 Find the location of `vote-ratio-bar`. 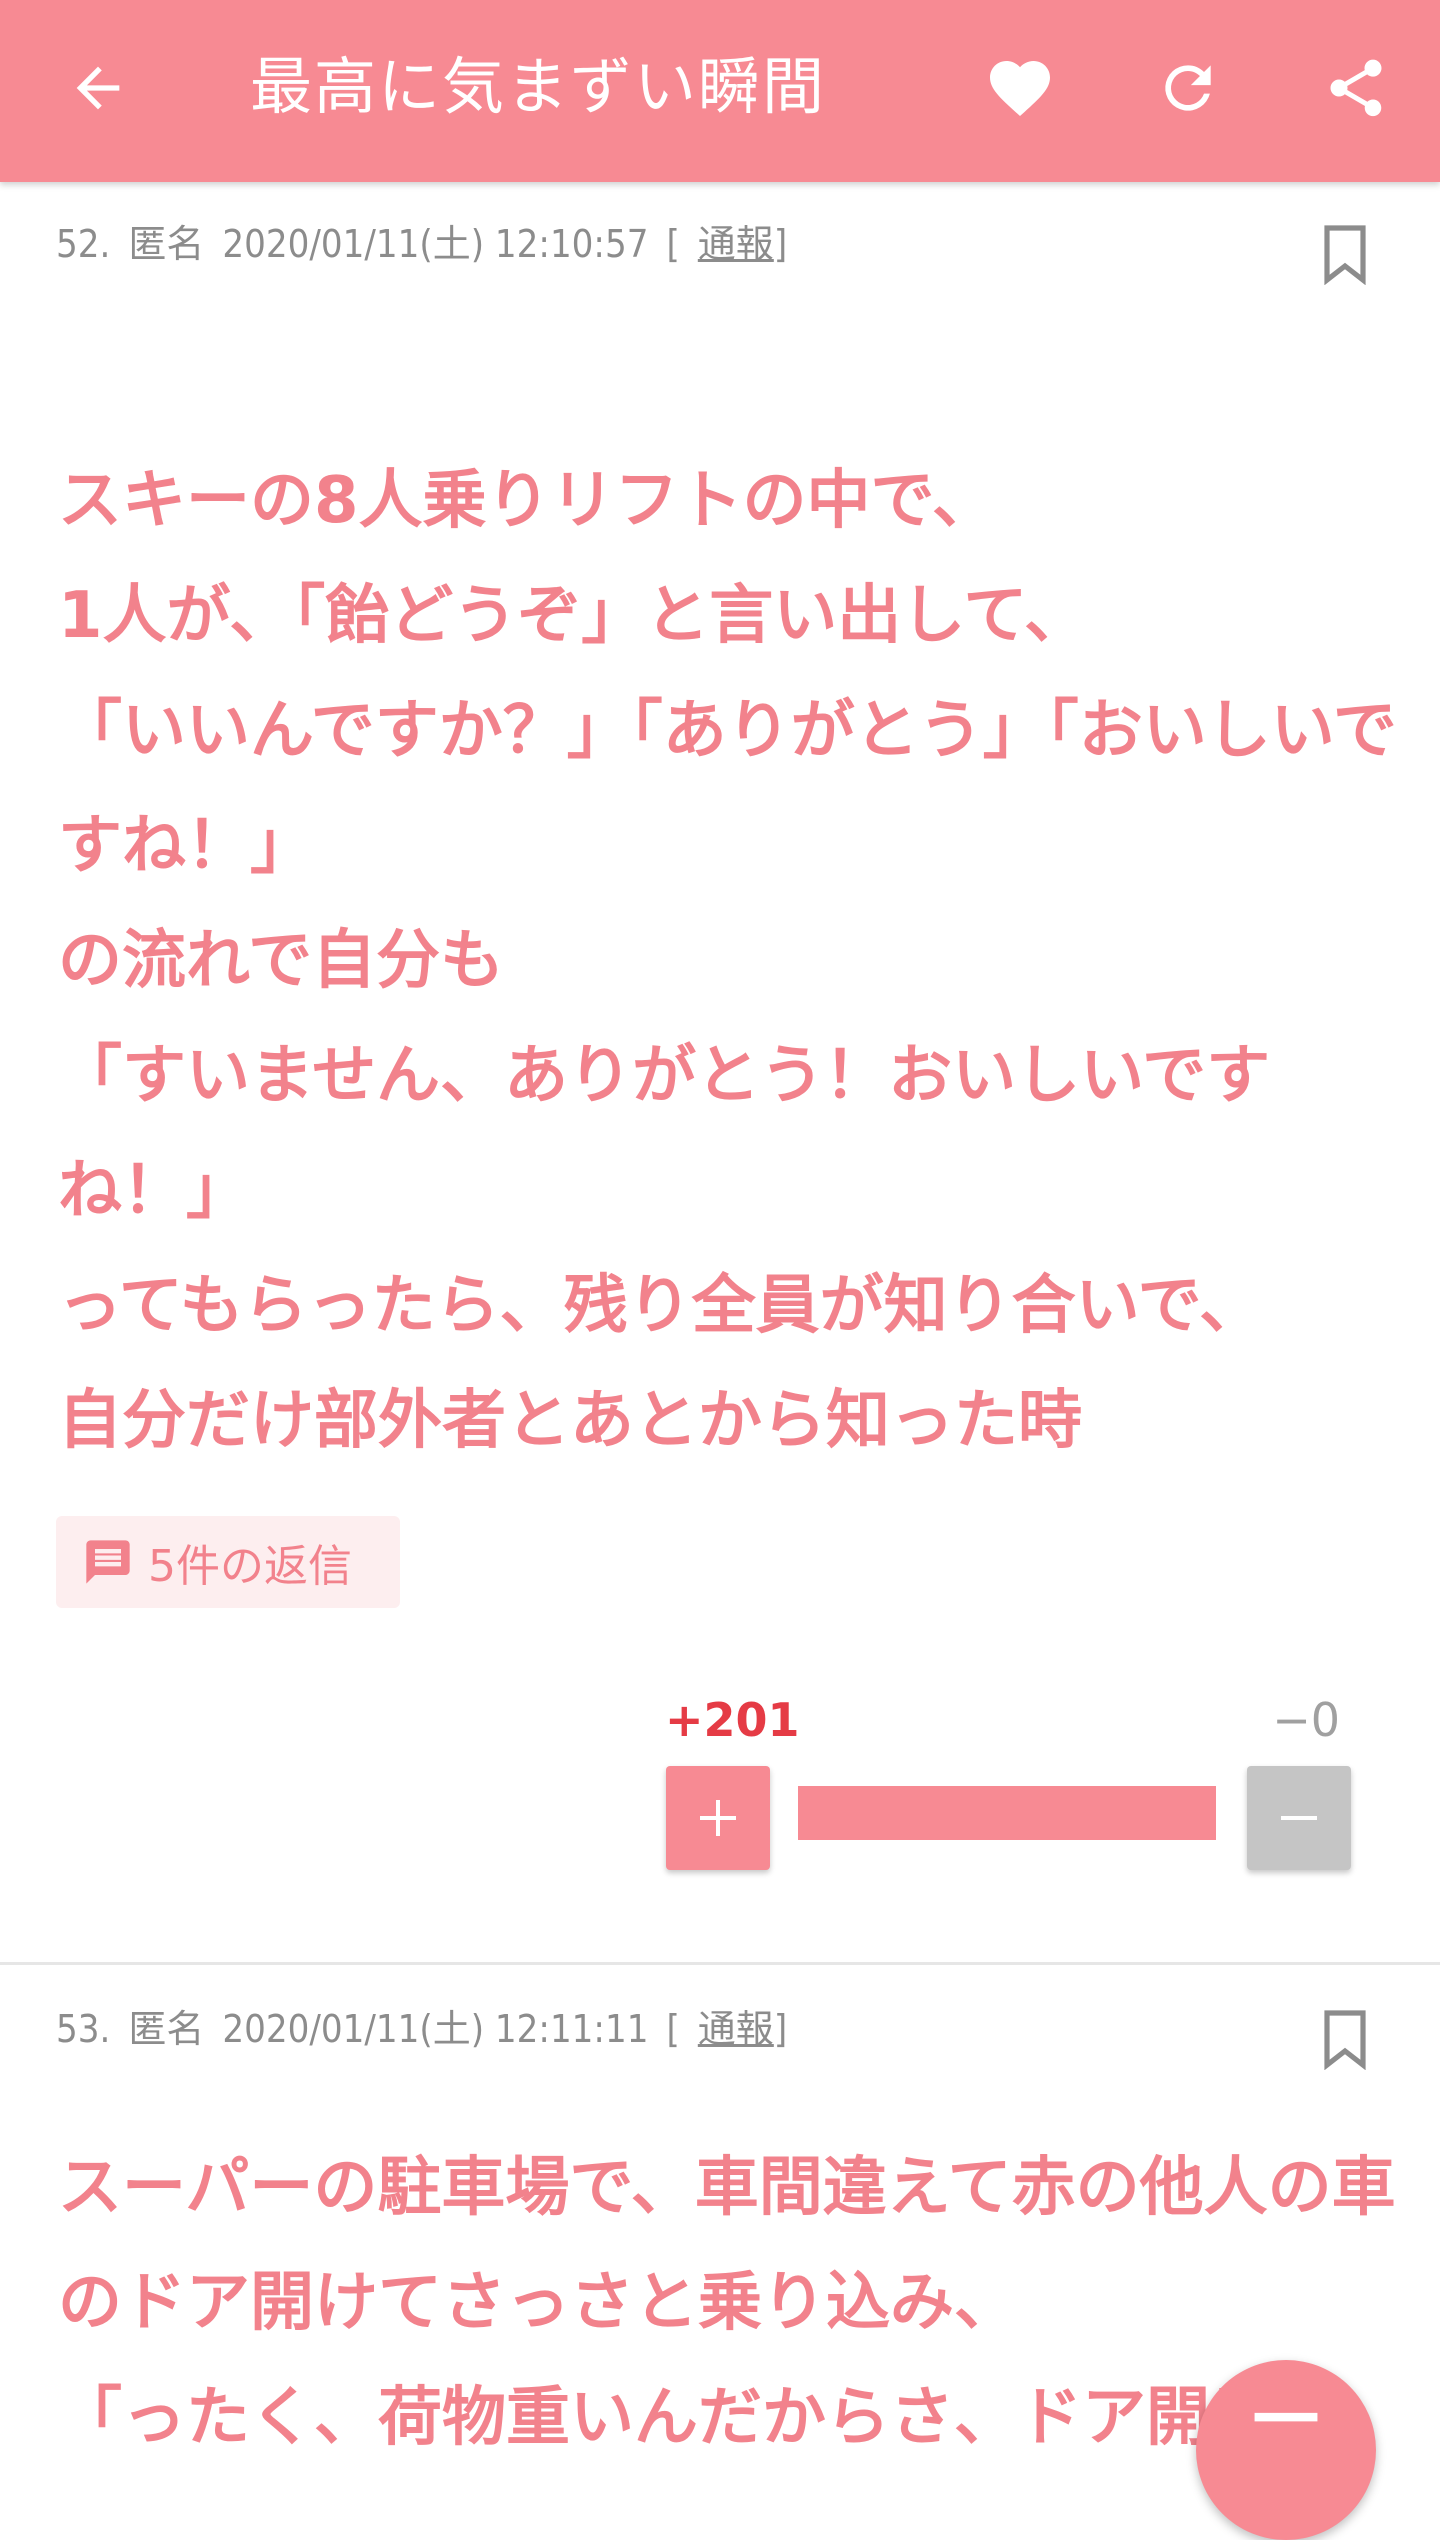

vote-ratio-bar is located at coordinates (1007, 1813).